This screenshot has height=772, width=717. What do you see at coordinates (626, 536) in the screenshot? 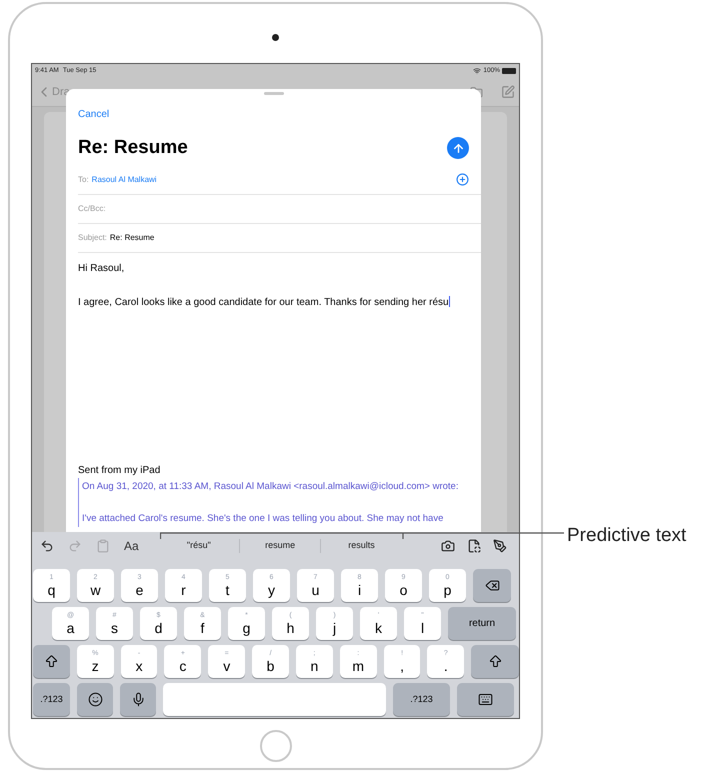
I see `callout-label: Predictive text` at bounding box center [626, 536].